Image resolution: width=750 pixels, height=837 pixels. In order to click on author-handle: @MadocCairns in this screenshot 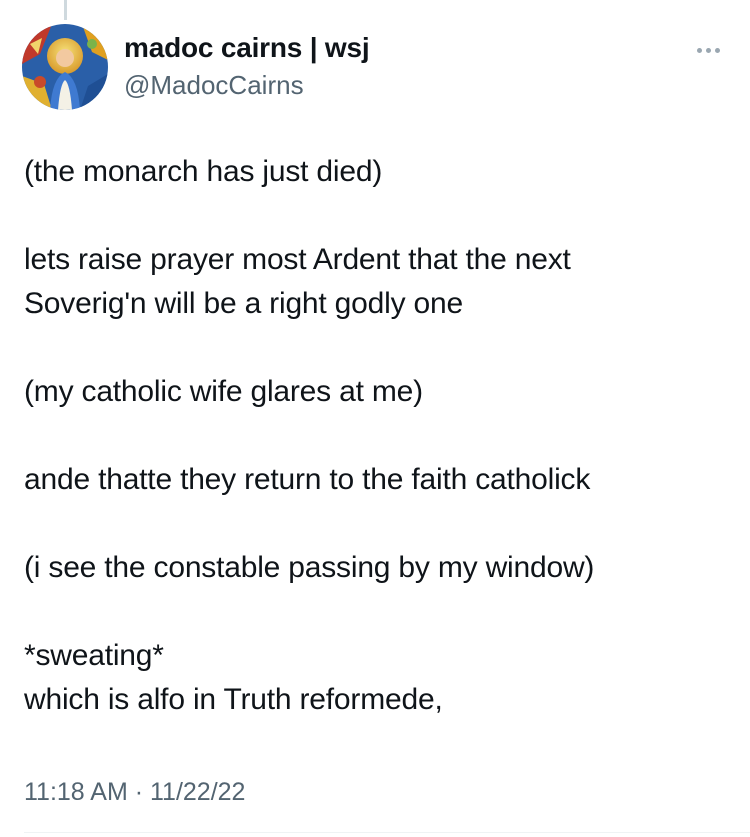, I will do `click(214, 85)`.